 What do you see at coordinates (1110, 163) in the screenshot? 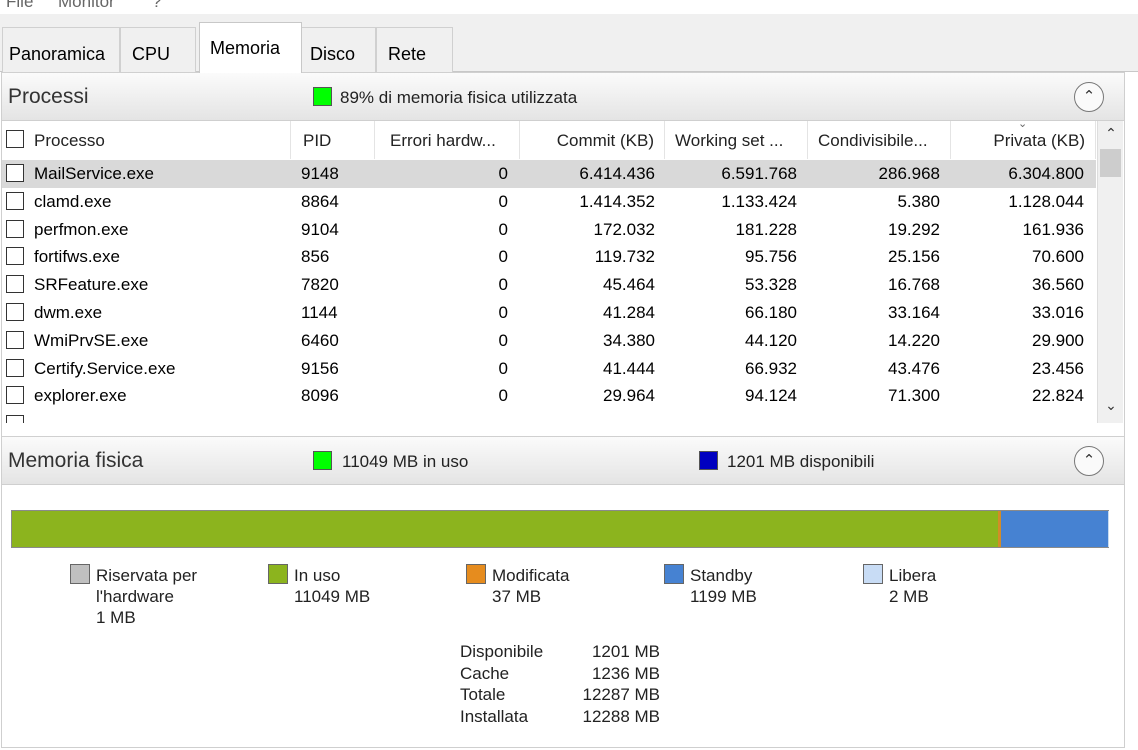
I see `scroll-thumb` at bounding box center [1110, 163].